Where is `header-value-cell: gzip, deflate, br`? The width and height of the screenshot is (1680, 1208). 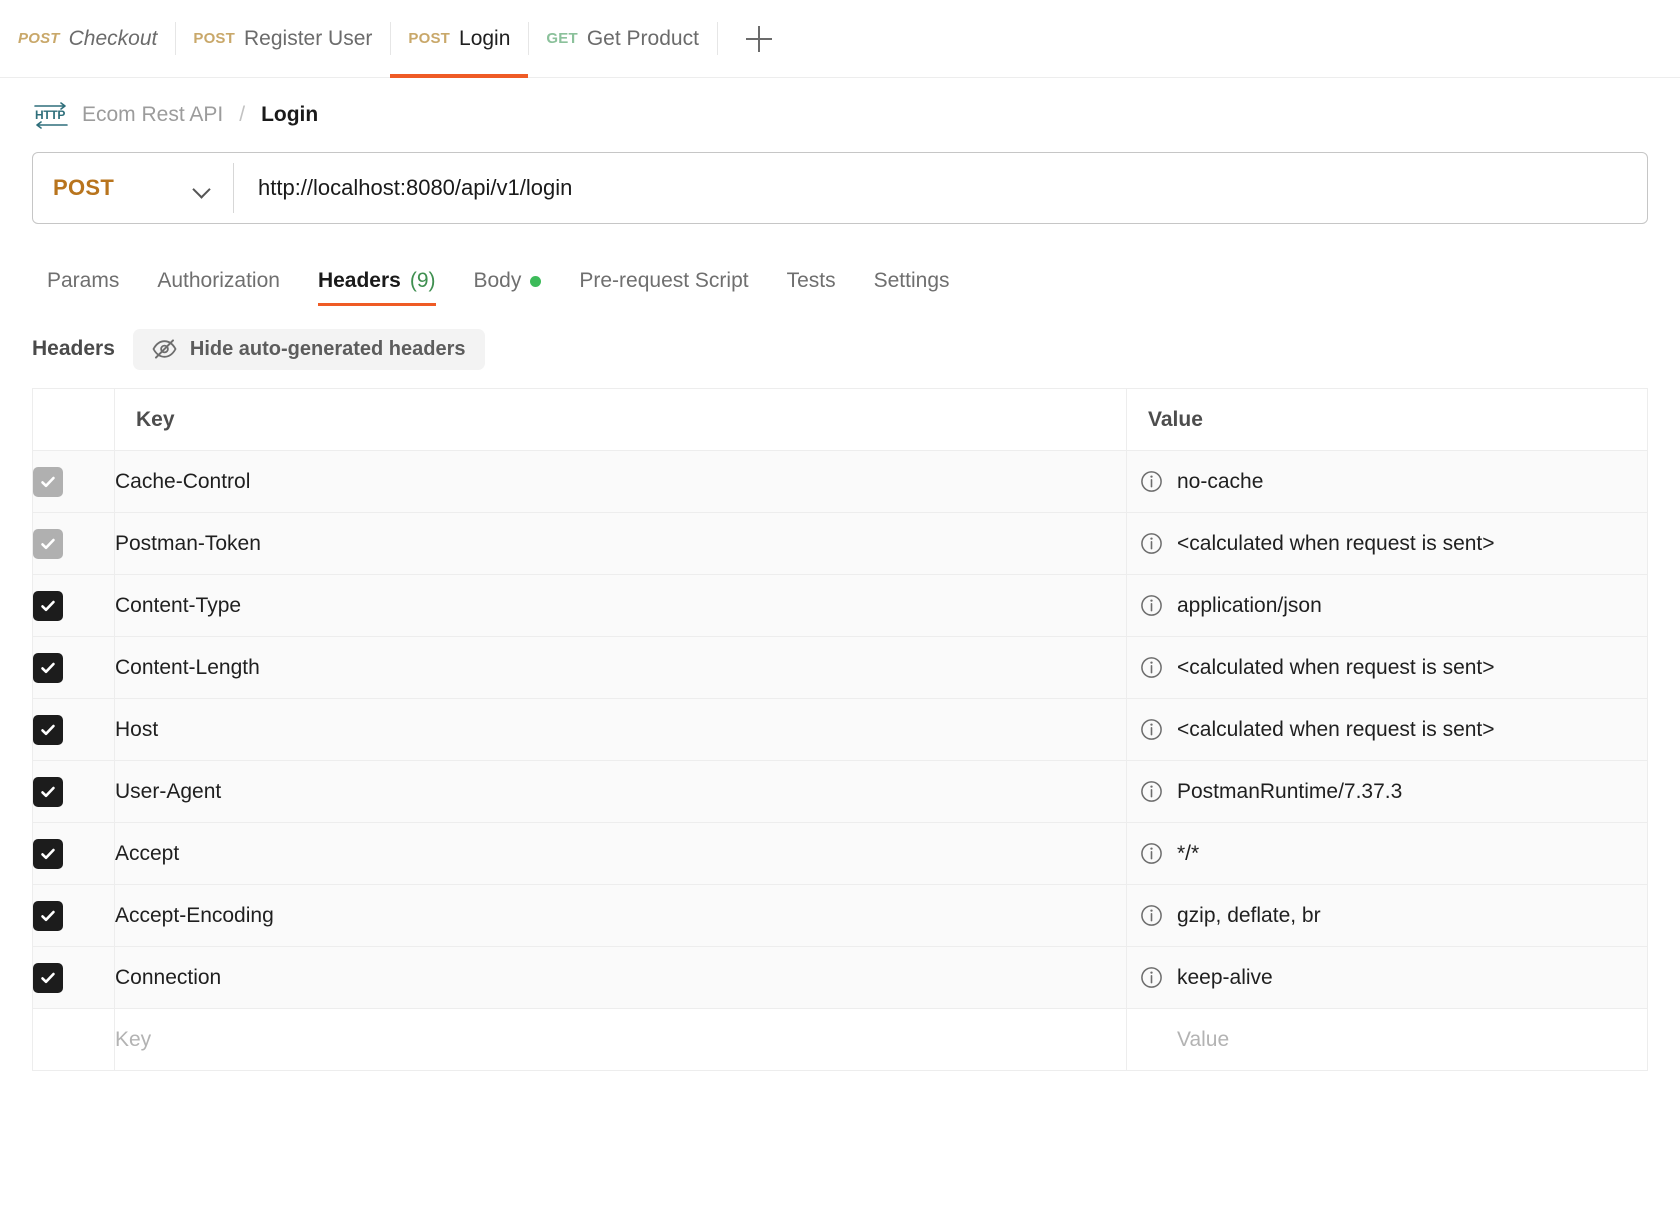
header-value-cell: gzip, deflate, br is located at coordinates (1387, 915).